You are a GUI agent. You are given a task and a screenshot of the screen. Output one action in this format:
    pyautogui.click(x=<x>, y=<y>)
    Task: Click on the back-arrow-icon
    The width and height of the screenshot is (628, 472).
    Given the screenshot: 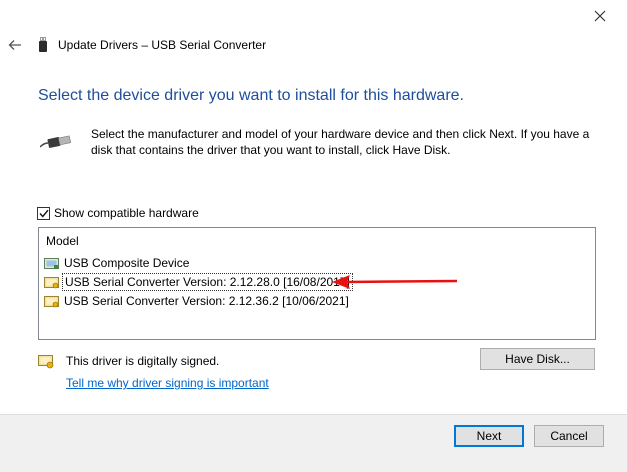 What is the action you would take?
    pyautogui.click(x=14, y=45)
    